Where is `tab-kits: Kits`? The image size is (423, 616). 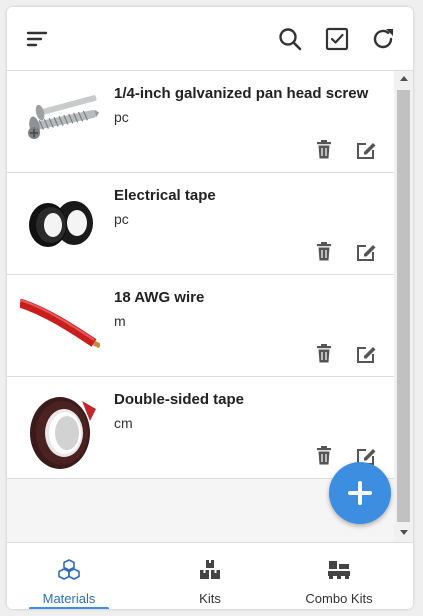
tab-kits: Kits is located at coordinates (210, 576).